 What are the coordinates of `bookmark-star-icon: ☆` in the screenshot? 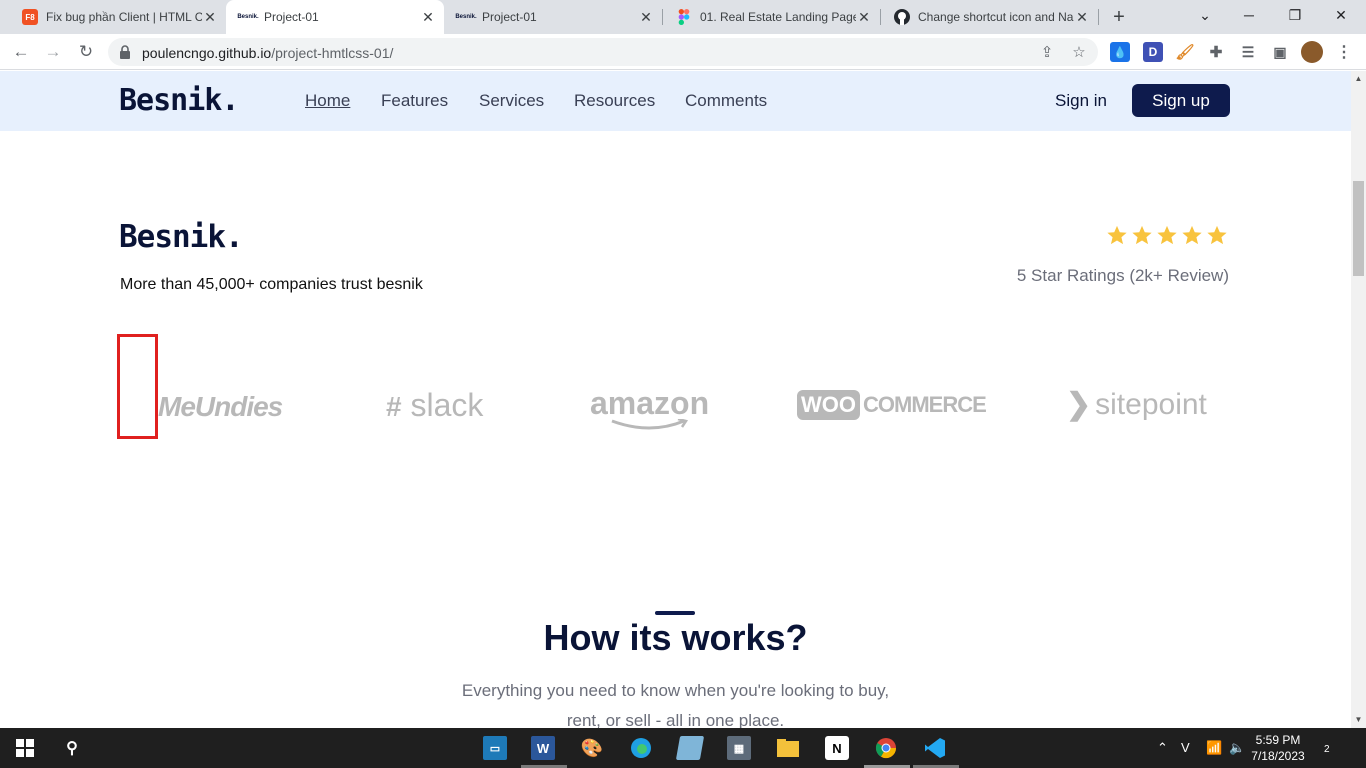 It's located at (1079, 52).